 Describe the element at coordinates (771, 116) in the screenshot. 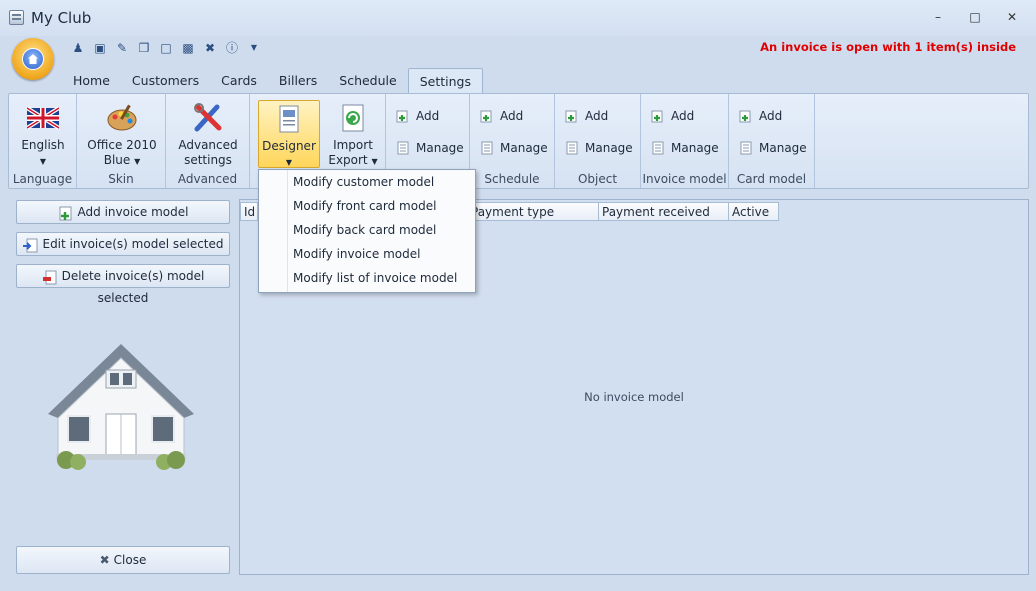

I see `card-model-add-label: Add` at that location.